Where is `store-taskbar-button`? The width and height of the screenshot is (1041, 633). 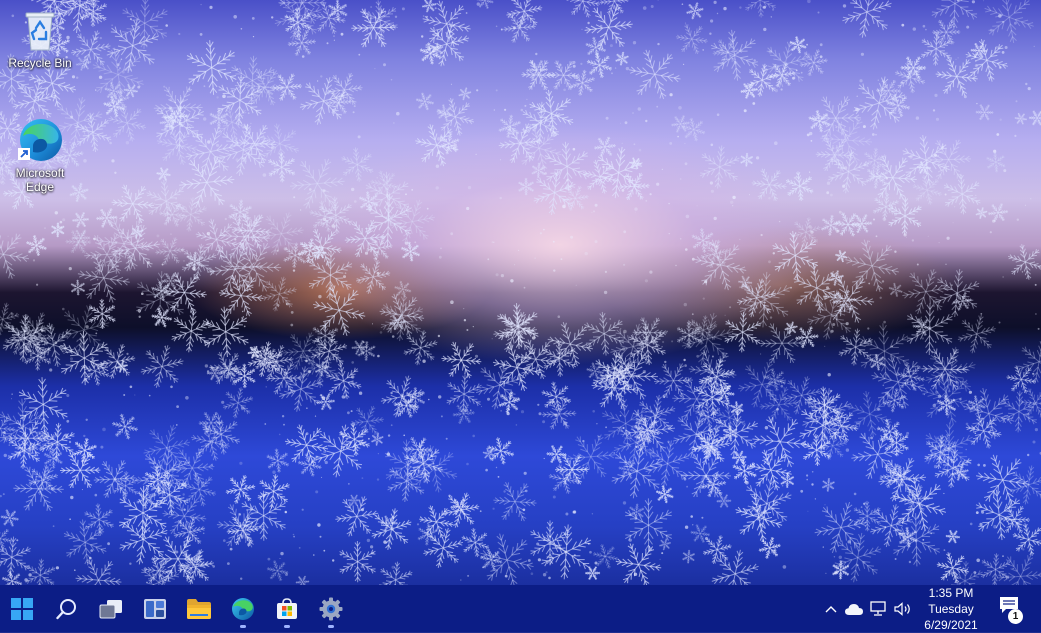 store-taskbar-button is located at coordinates (287, 609).